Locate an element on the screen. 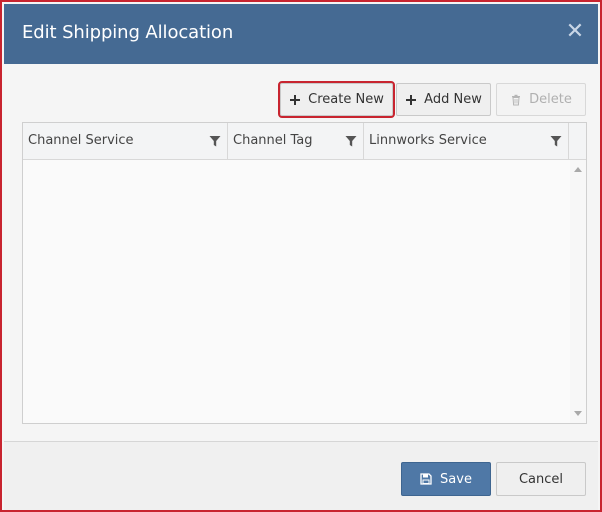 This screenshot has height=512, width=602. scroll-up-icon is located at coordinates (578, 169).